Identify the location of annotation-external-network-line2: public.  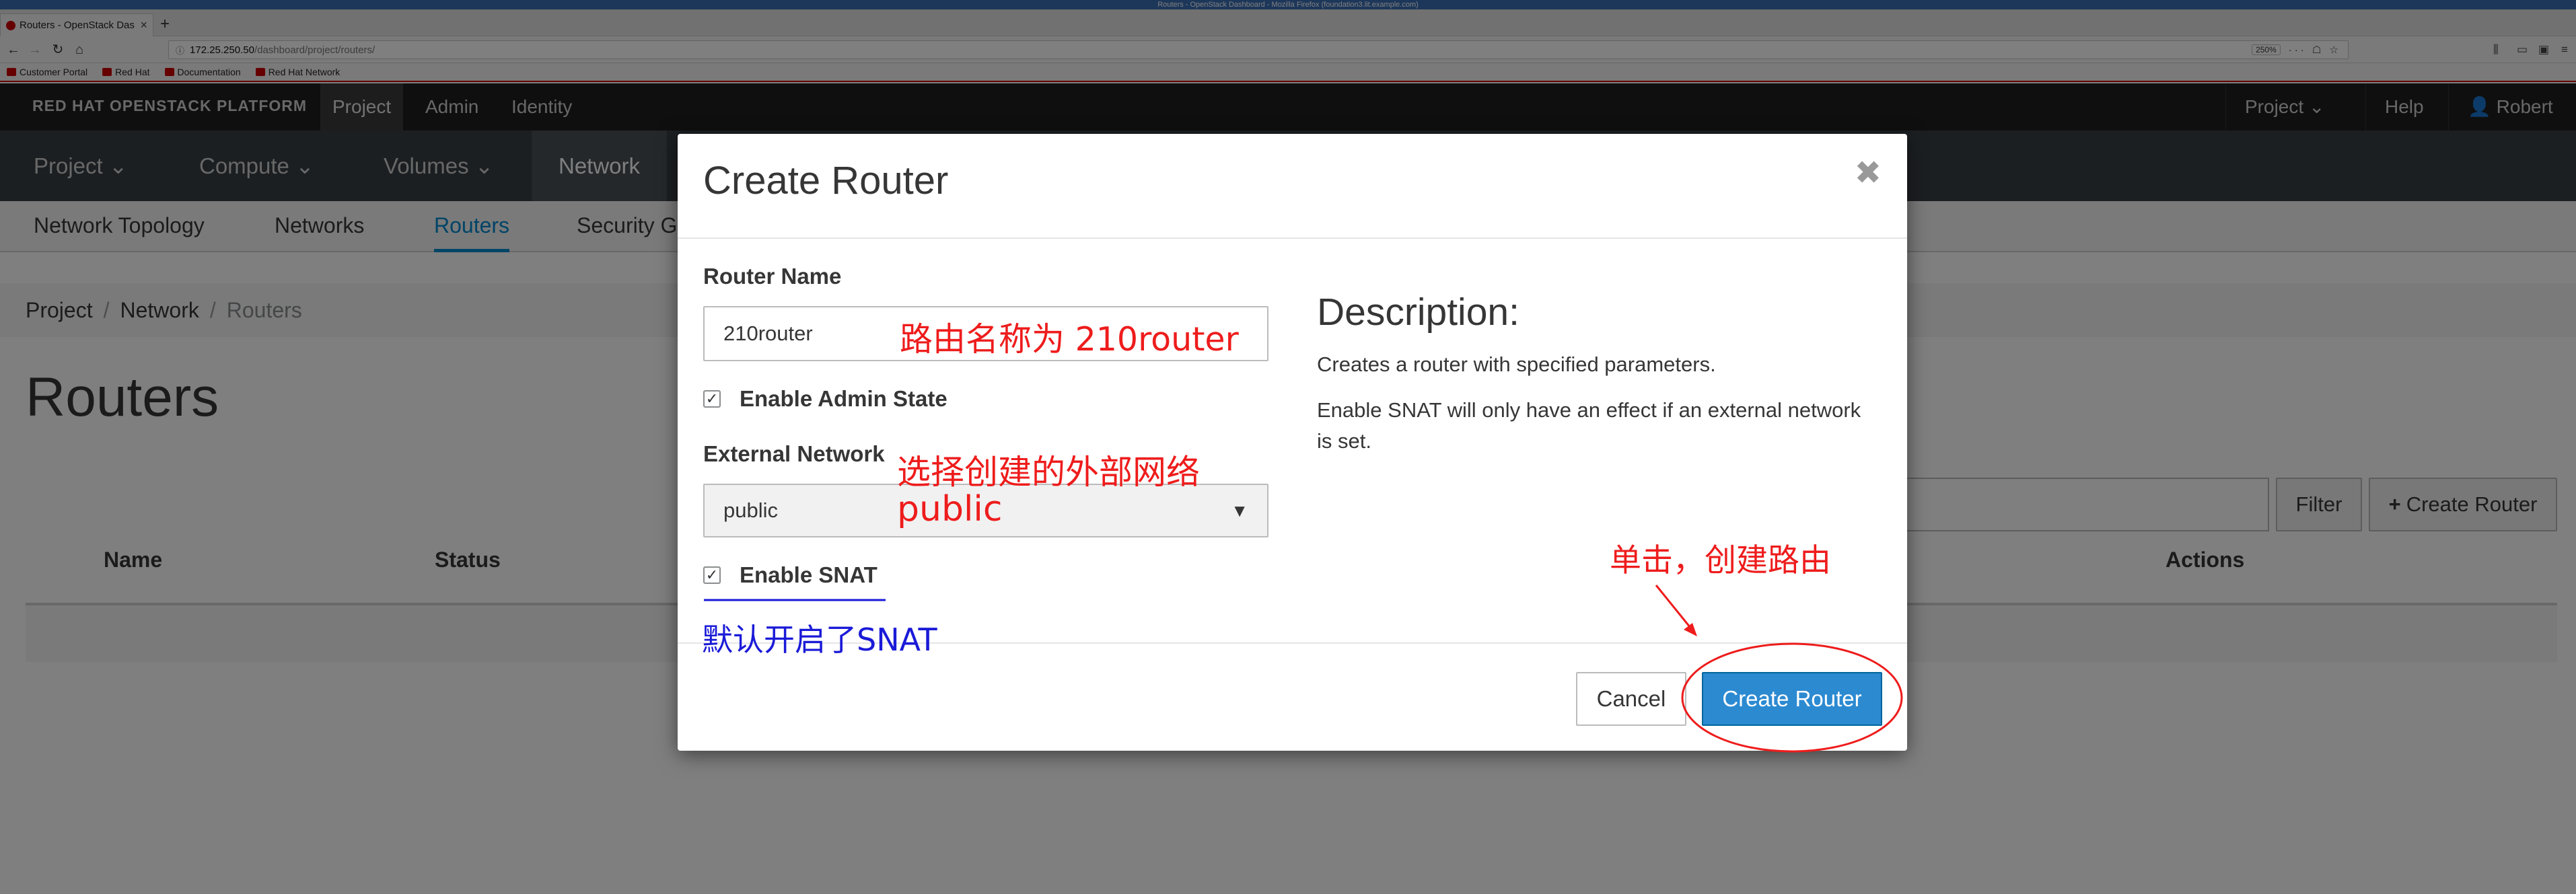
(950, 509).